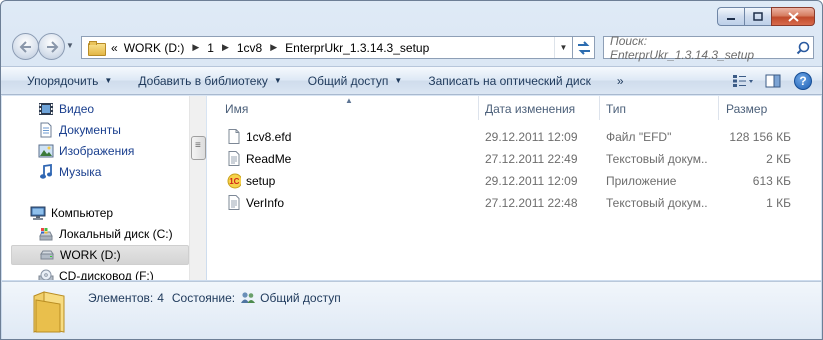 The width and height of the screenshot is (823, 340). I want to click on more-label: », so click(620, 80).